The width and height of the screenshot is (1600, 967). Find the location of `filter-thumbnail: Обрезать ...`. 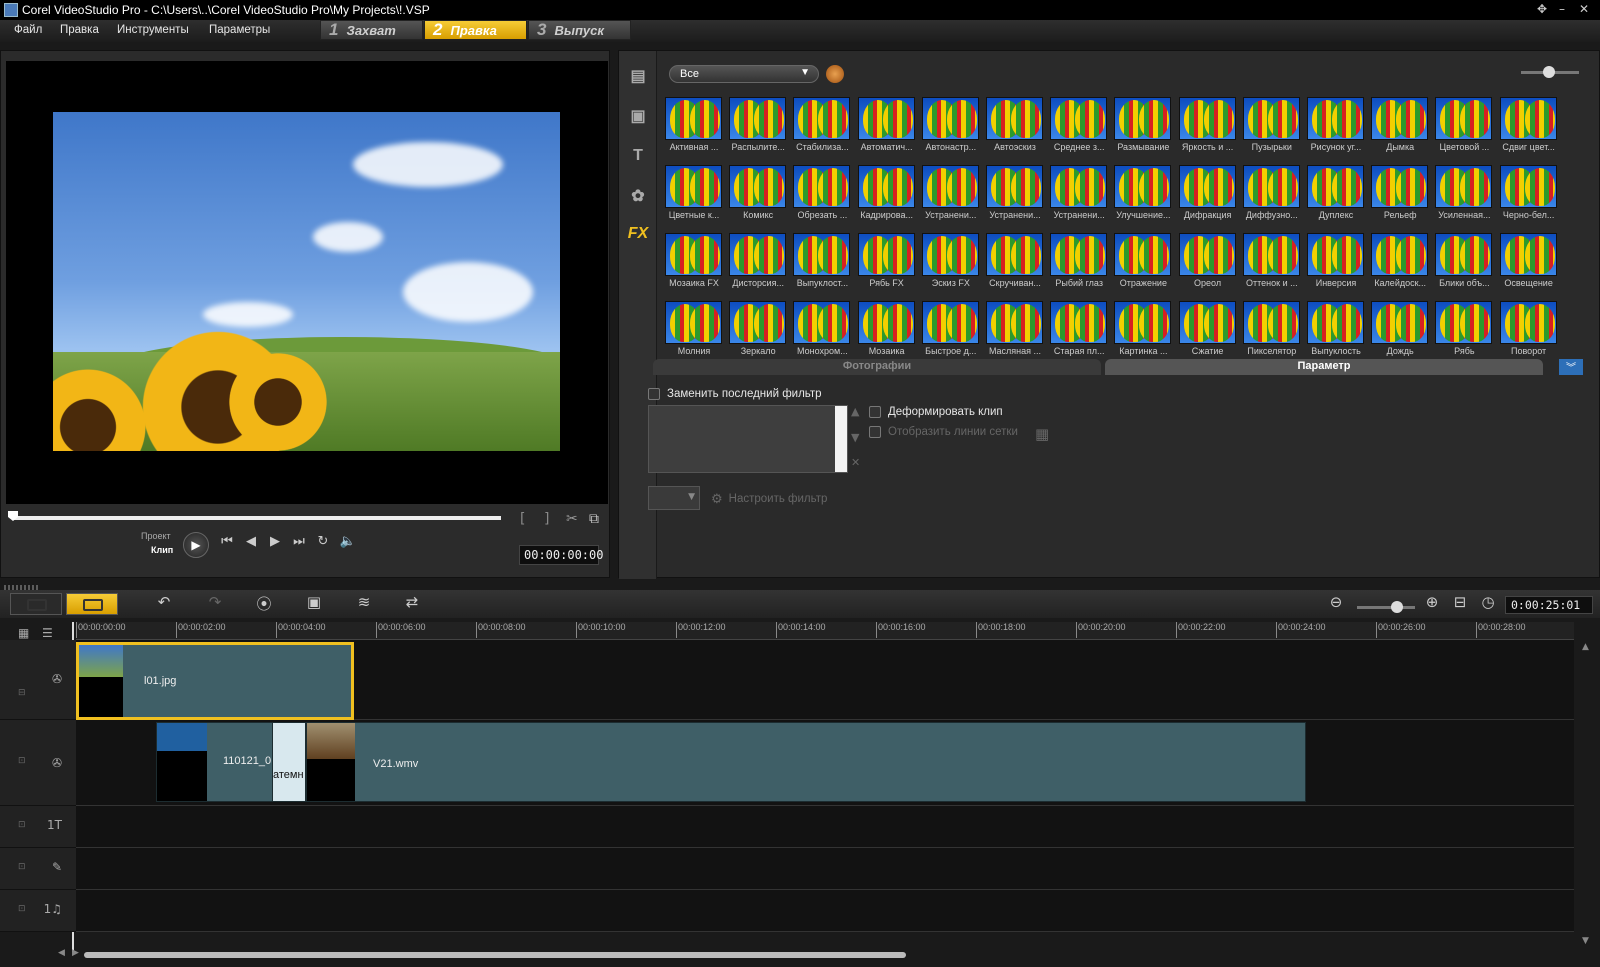

filter-thumbnail: Обрезать ... is located at coordinates (822, 196).